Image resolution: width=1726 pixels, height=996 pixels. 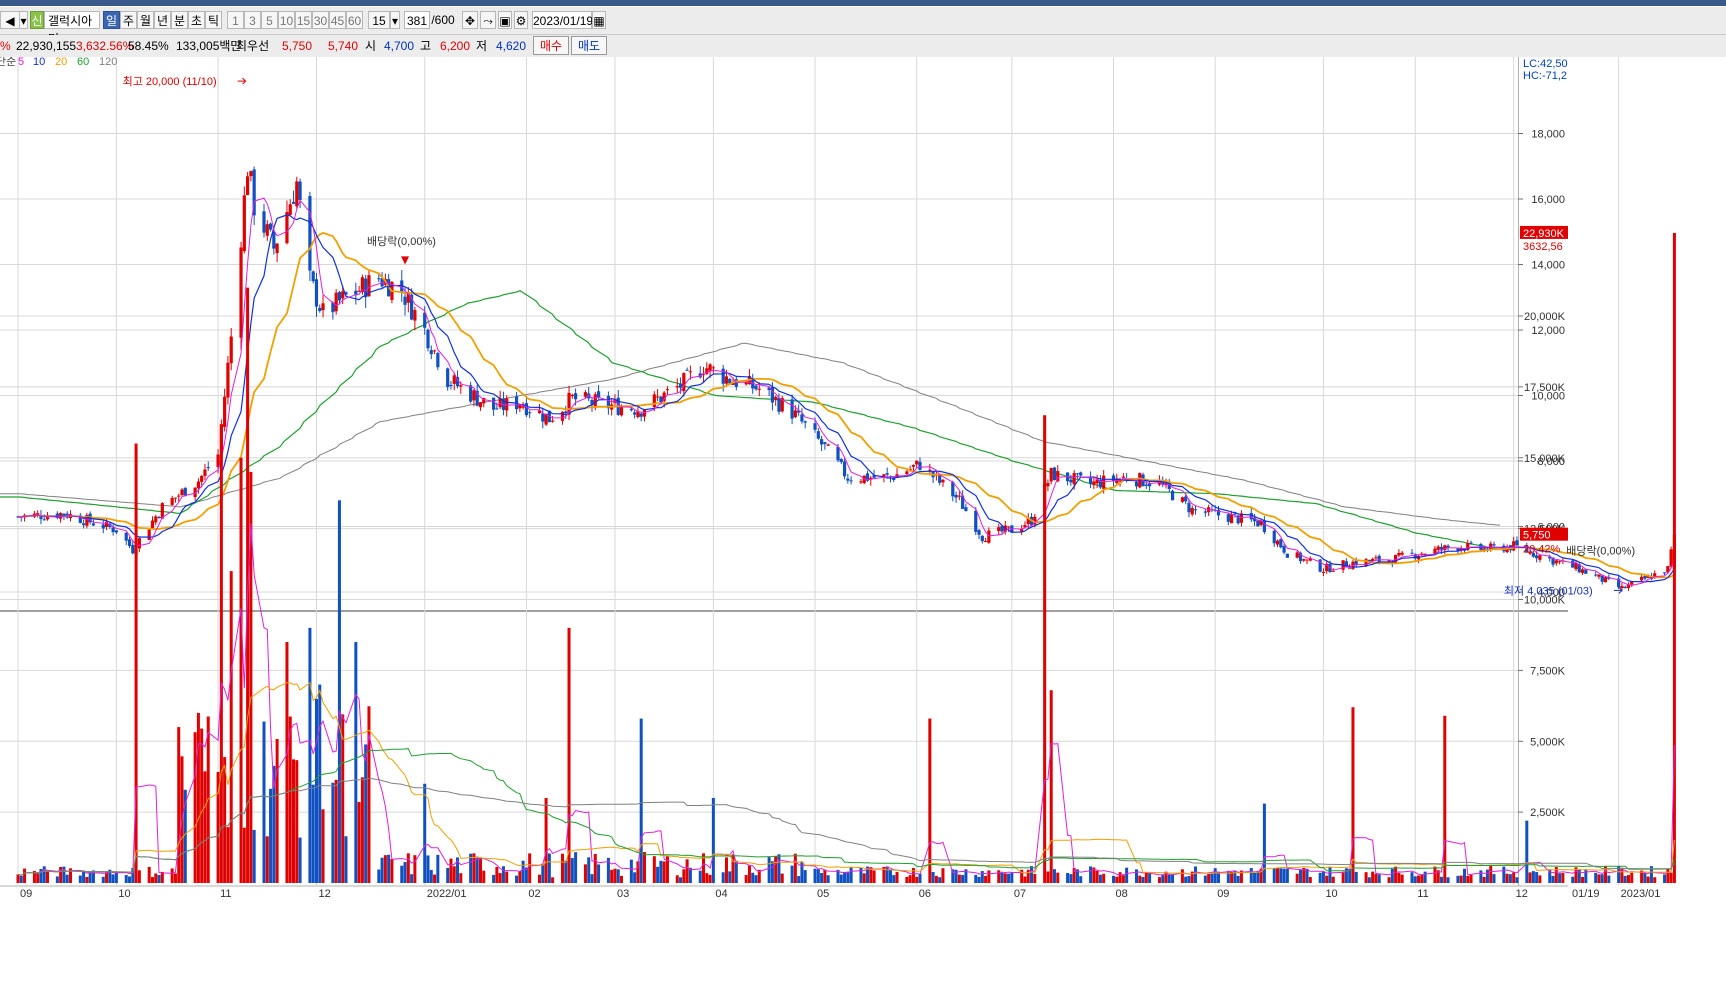 I want to click on interval-button-15: 15, so click(x=303, y=20).